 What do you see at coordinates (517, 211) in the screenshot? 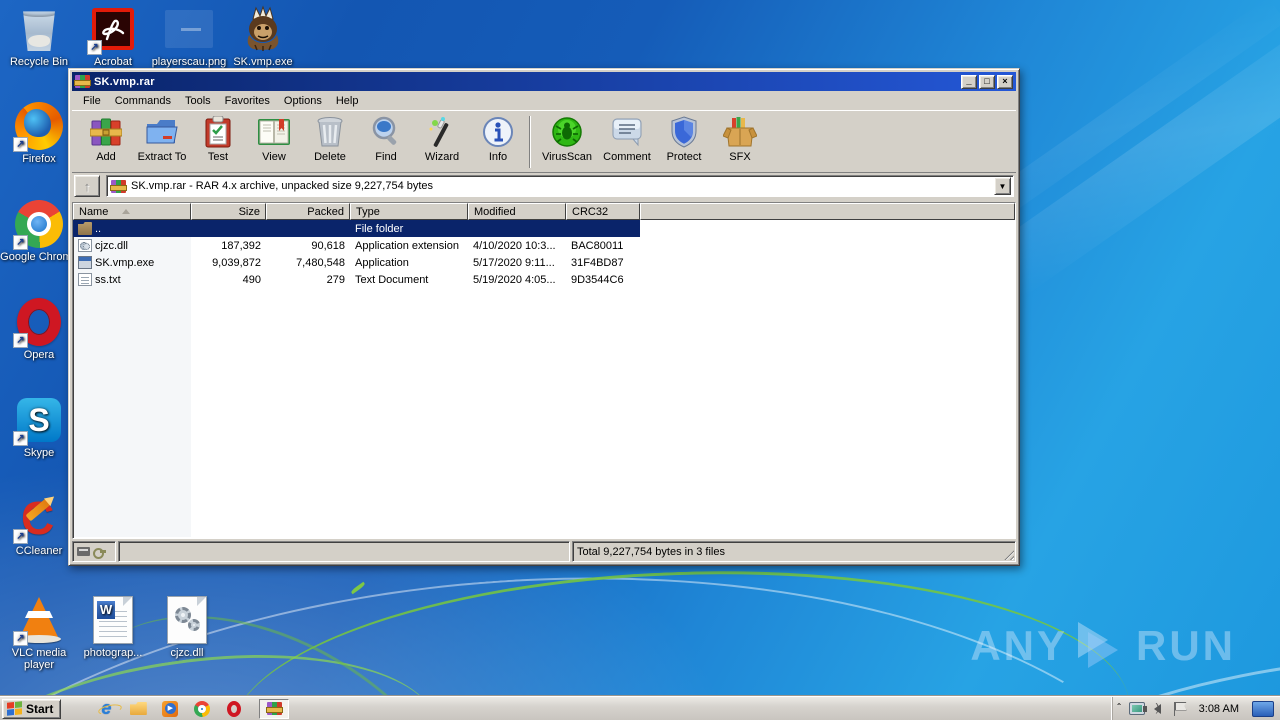
I see `column-header-modified: Modified` at bounding box center [517, 211].